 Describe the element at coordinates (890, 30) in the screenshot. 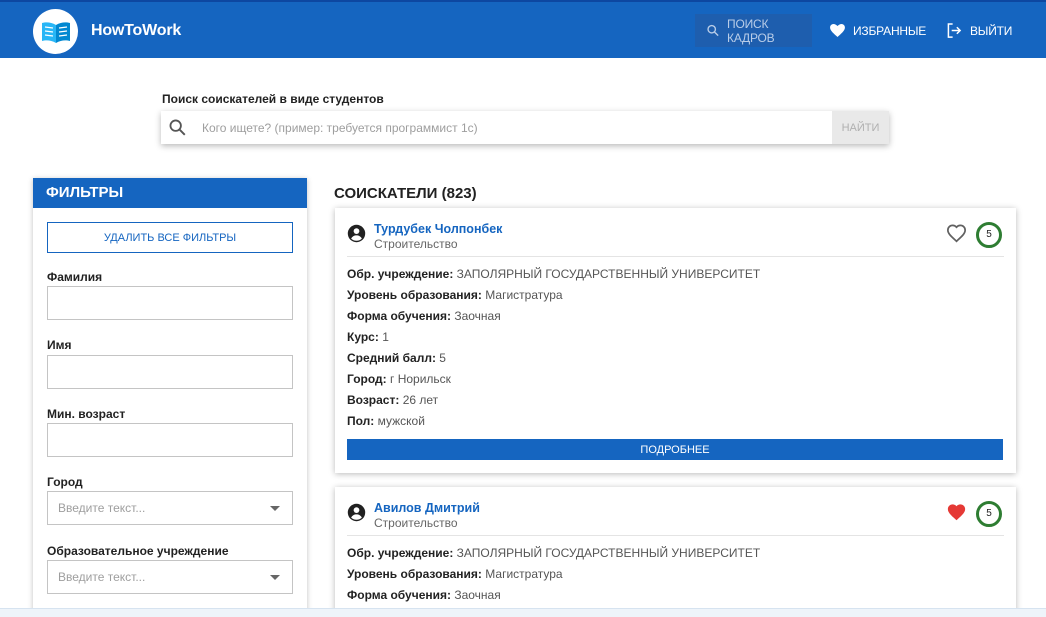

I see `nav-favorites-label: ИЗБРАННЫЕ` at that location.